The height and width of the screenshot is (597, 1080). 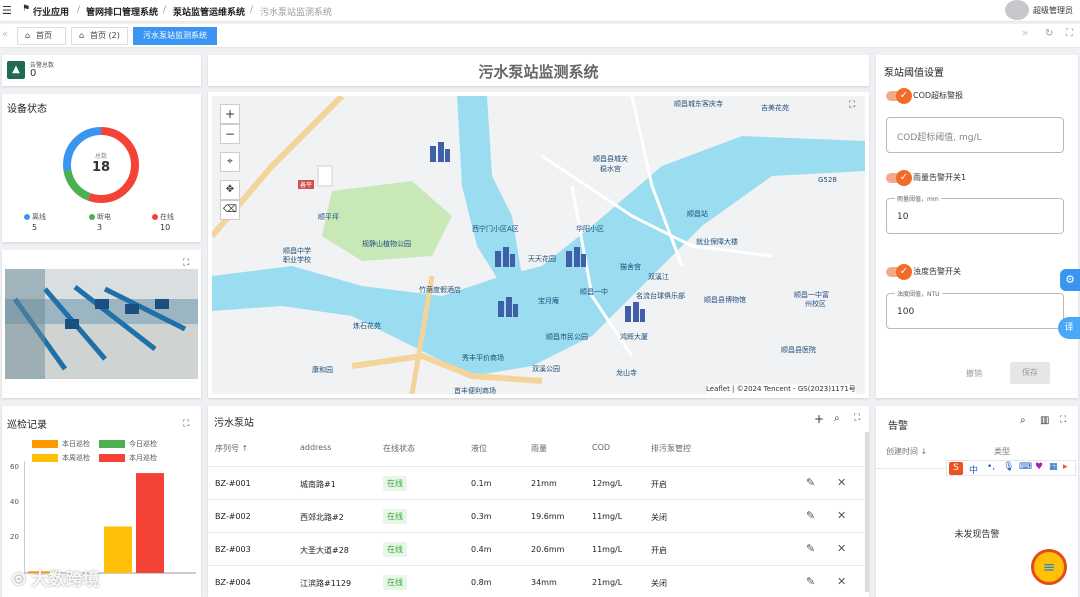 I want to click on map-attribution: Leaflet | ©2024 Tencent - GS(2023)1171号, so click(x=781, y=389).